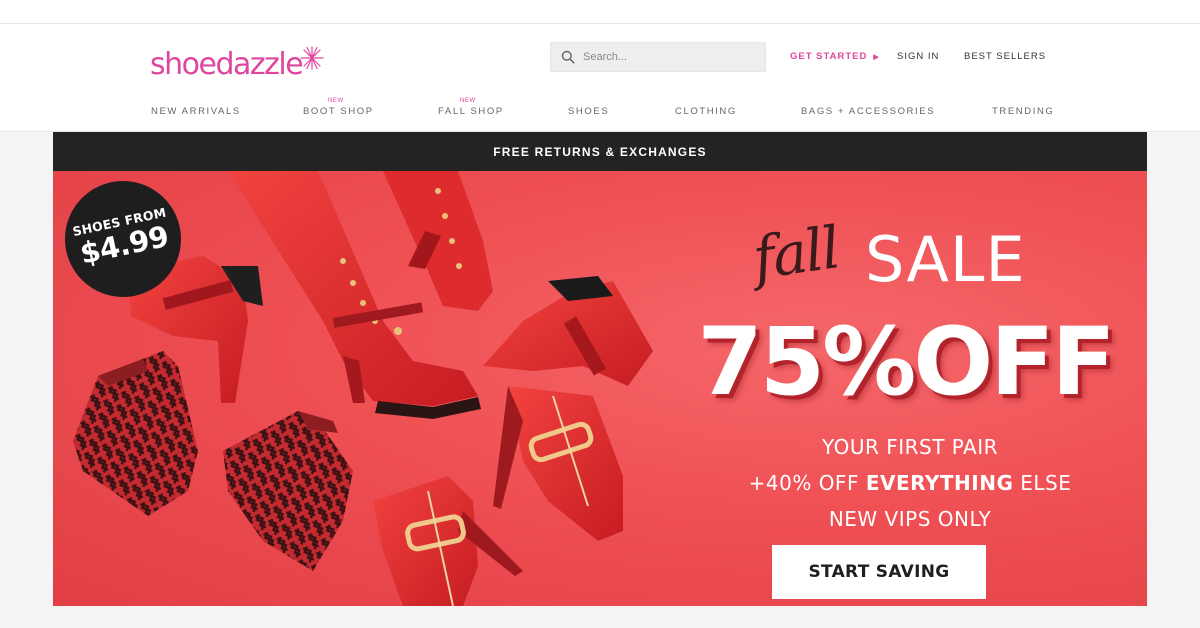 The image size is (1200, 628). I want to click on offer-line-2: +40% OFF EVERYTHING ELSE, so click(910, 483).